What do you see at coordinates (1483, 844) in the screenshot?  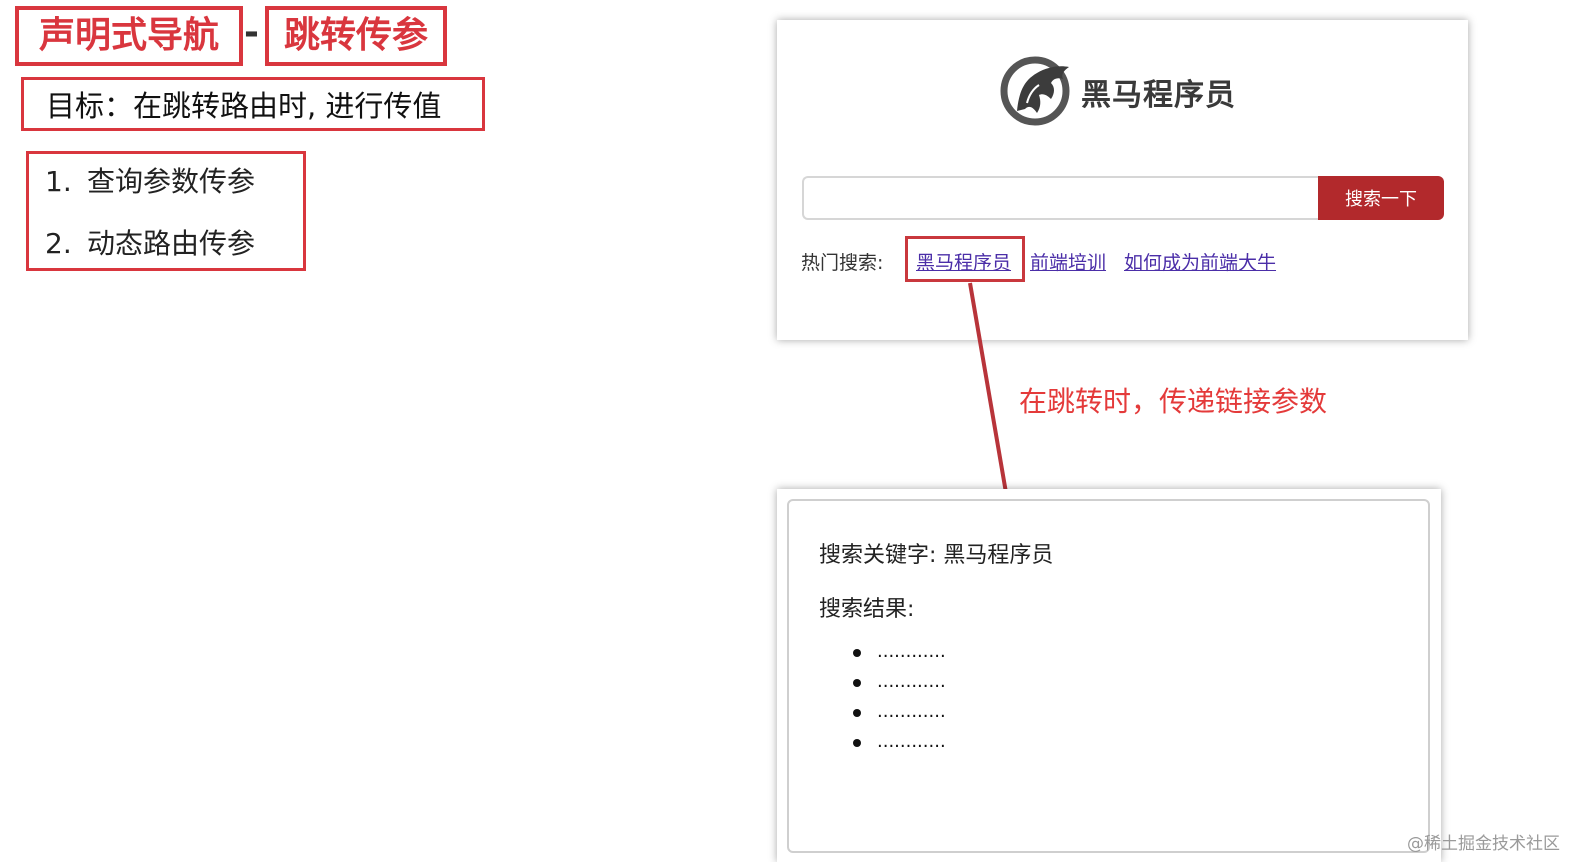 I see `watermark: @稀土掘金技术社区` at bounding box center [1483, 844].